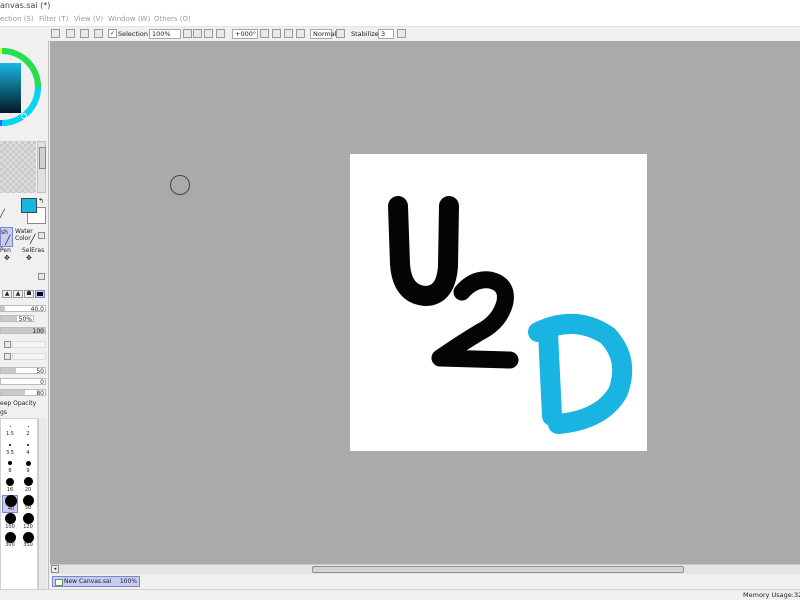  I want to click on brush-size-option: 50, so click(28, 503).